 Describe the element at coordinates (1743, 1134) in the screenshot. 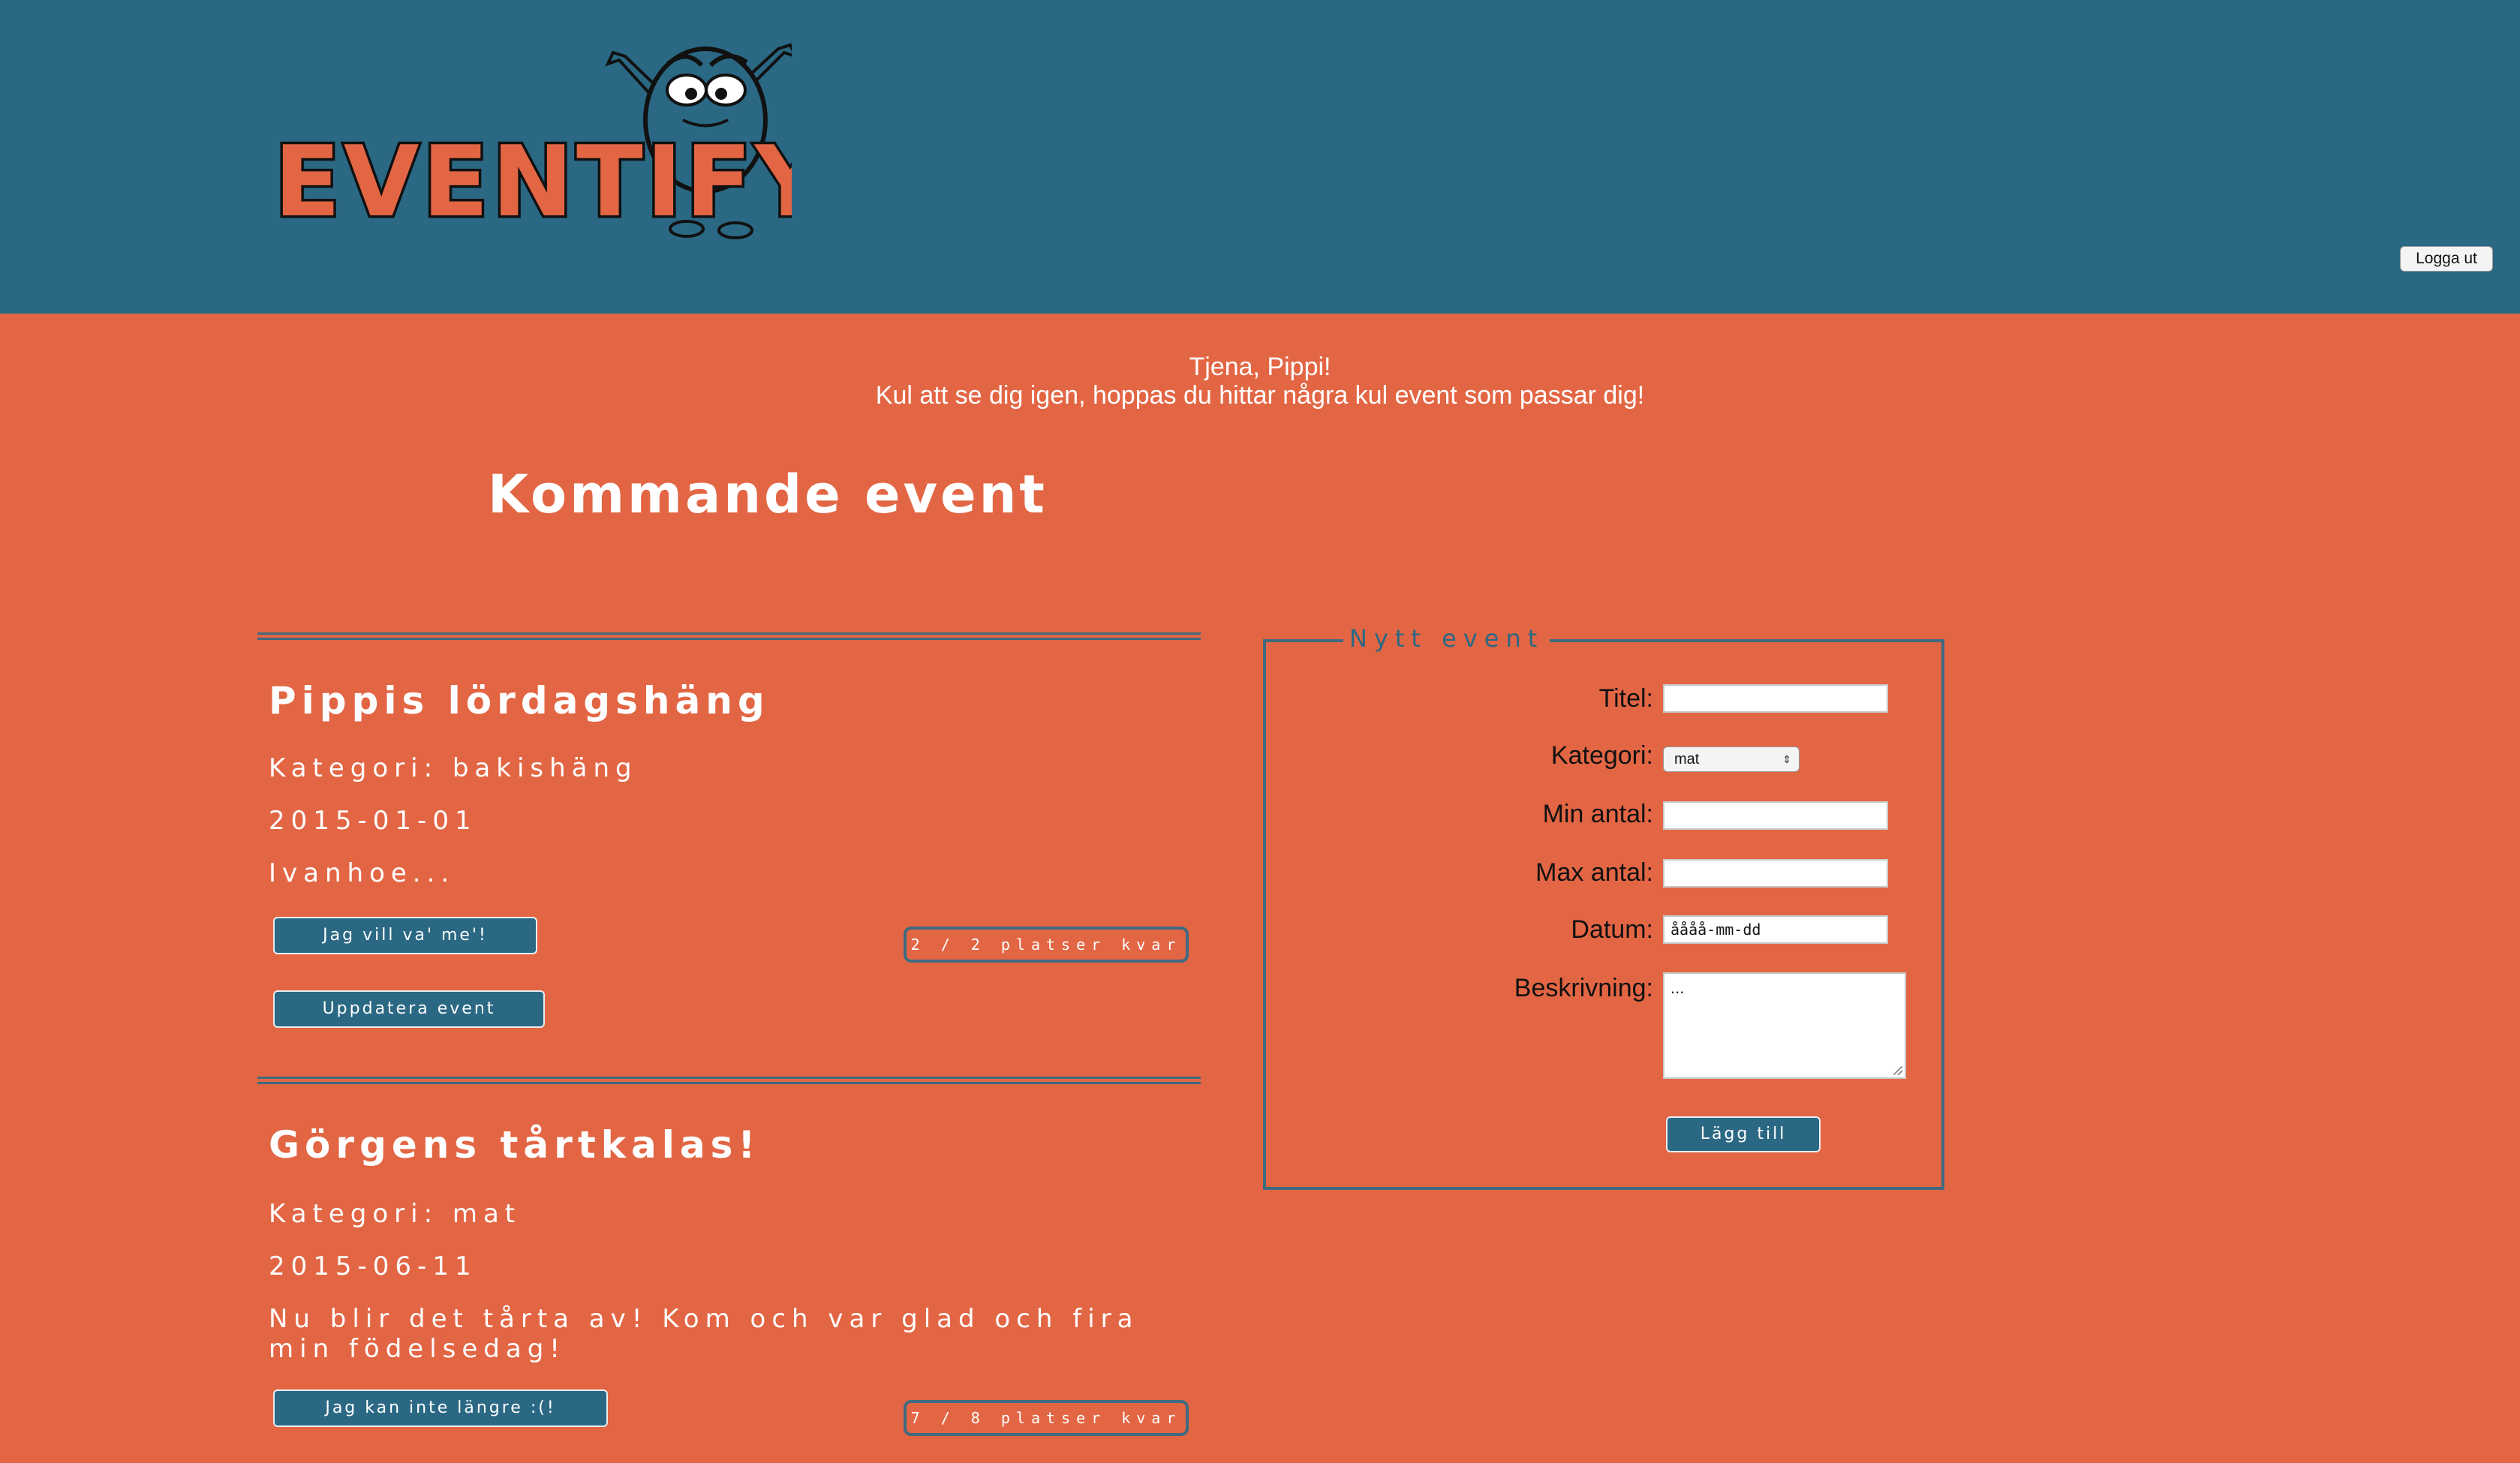

I see `add-event-button: Lägg till` at that location.